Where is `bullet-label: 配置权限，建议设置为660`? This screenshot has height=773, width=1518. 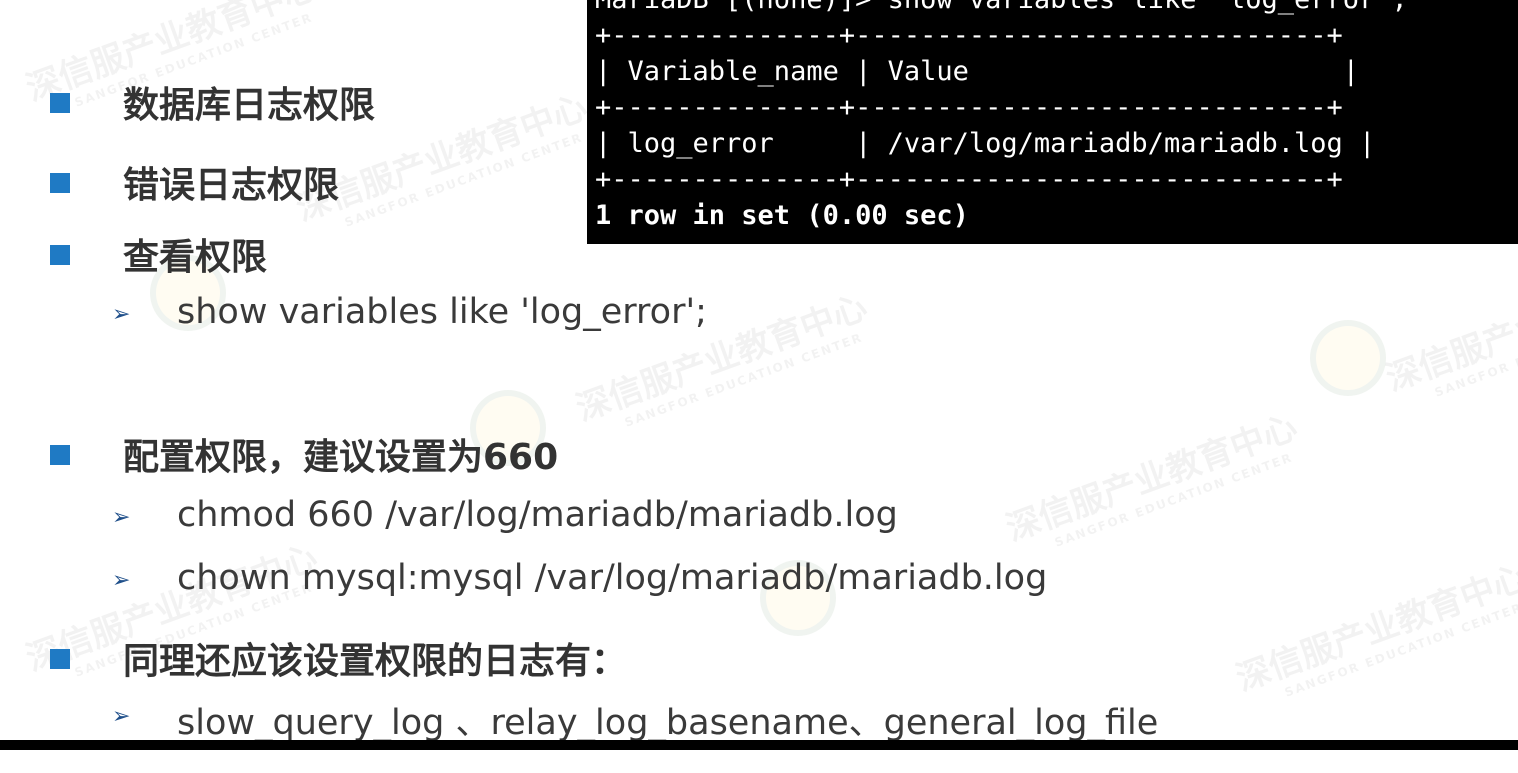 bullet-label: 配置权限，建议设置为660 is located at coordinates (341, 457).